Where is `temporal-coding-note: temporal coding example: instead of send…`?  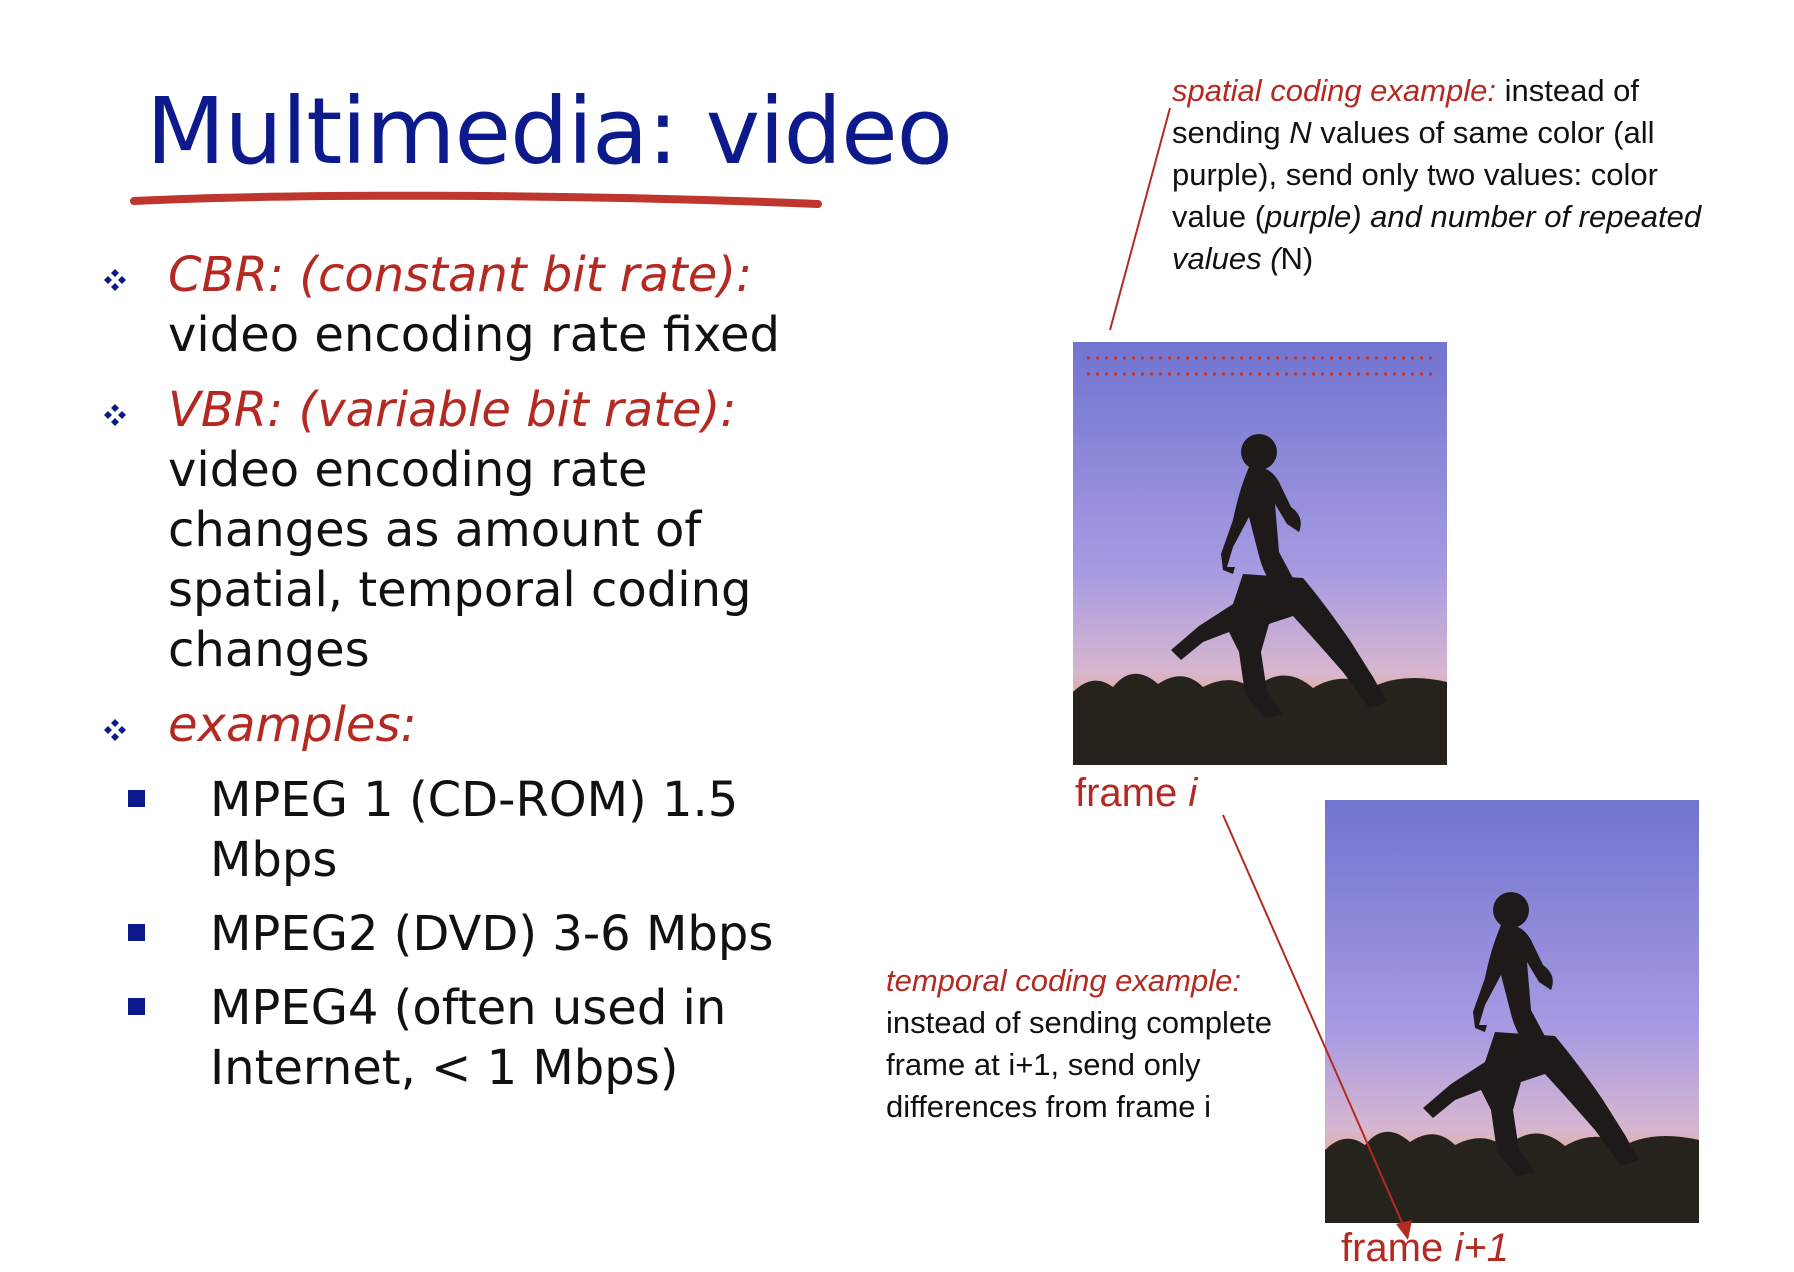 temporal-coding-note: temporal coding example: instead of send… is located at coordinates (1106, 1044).